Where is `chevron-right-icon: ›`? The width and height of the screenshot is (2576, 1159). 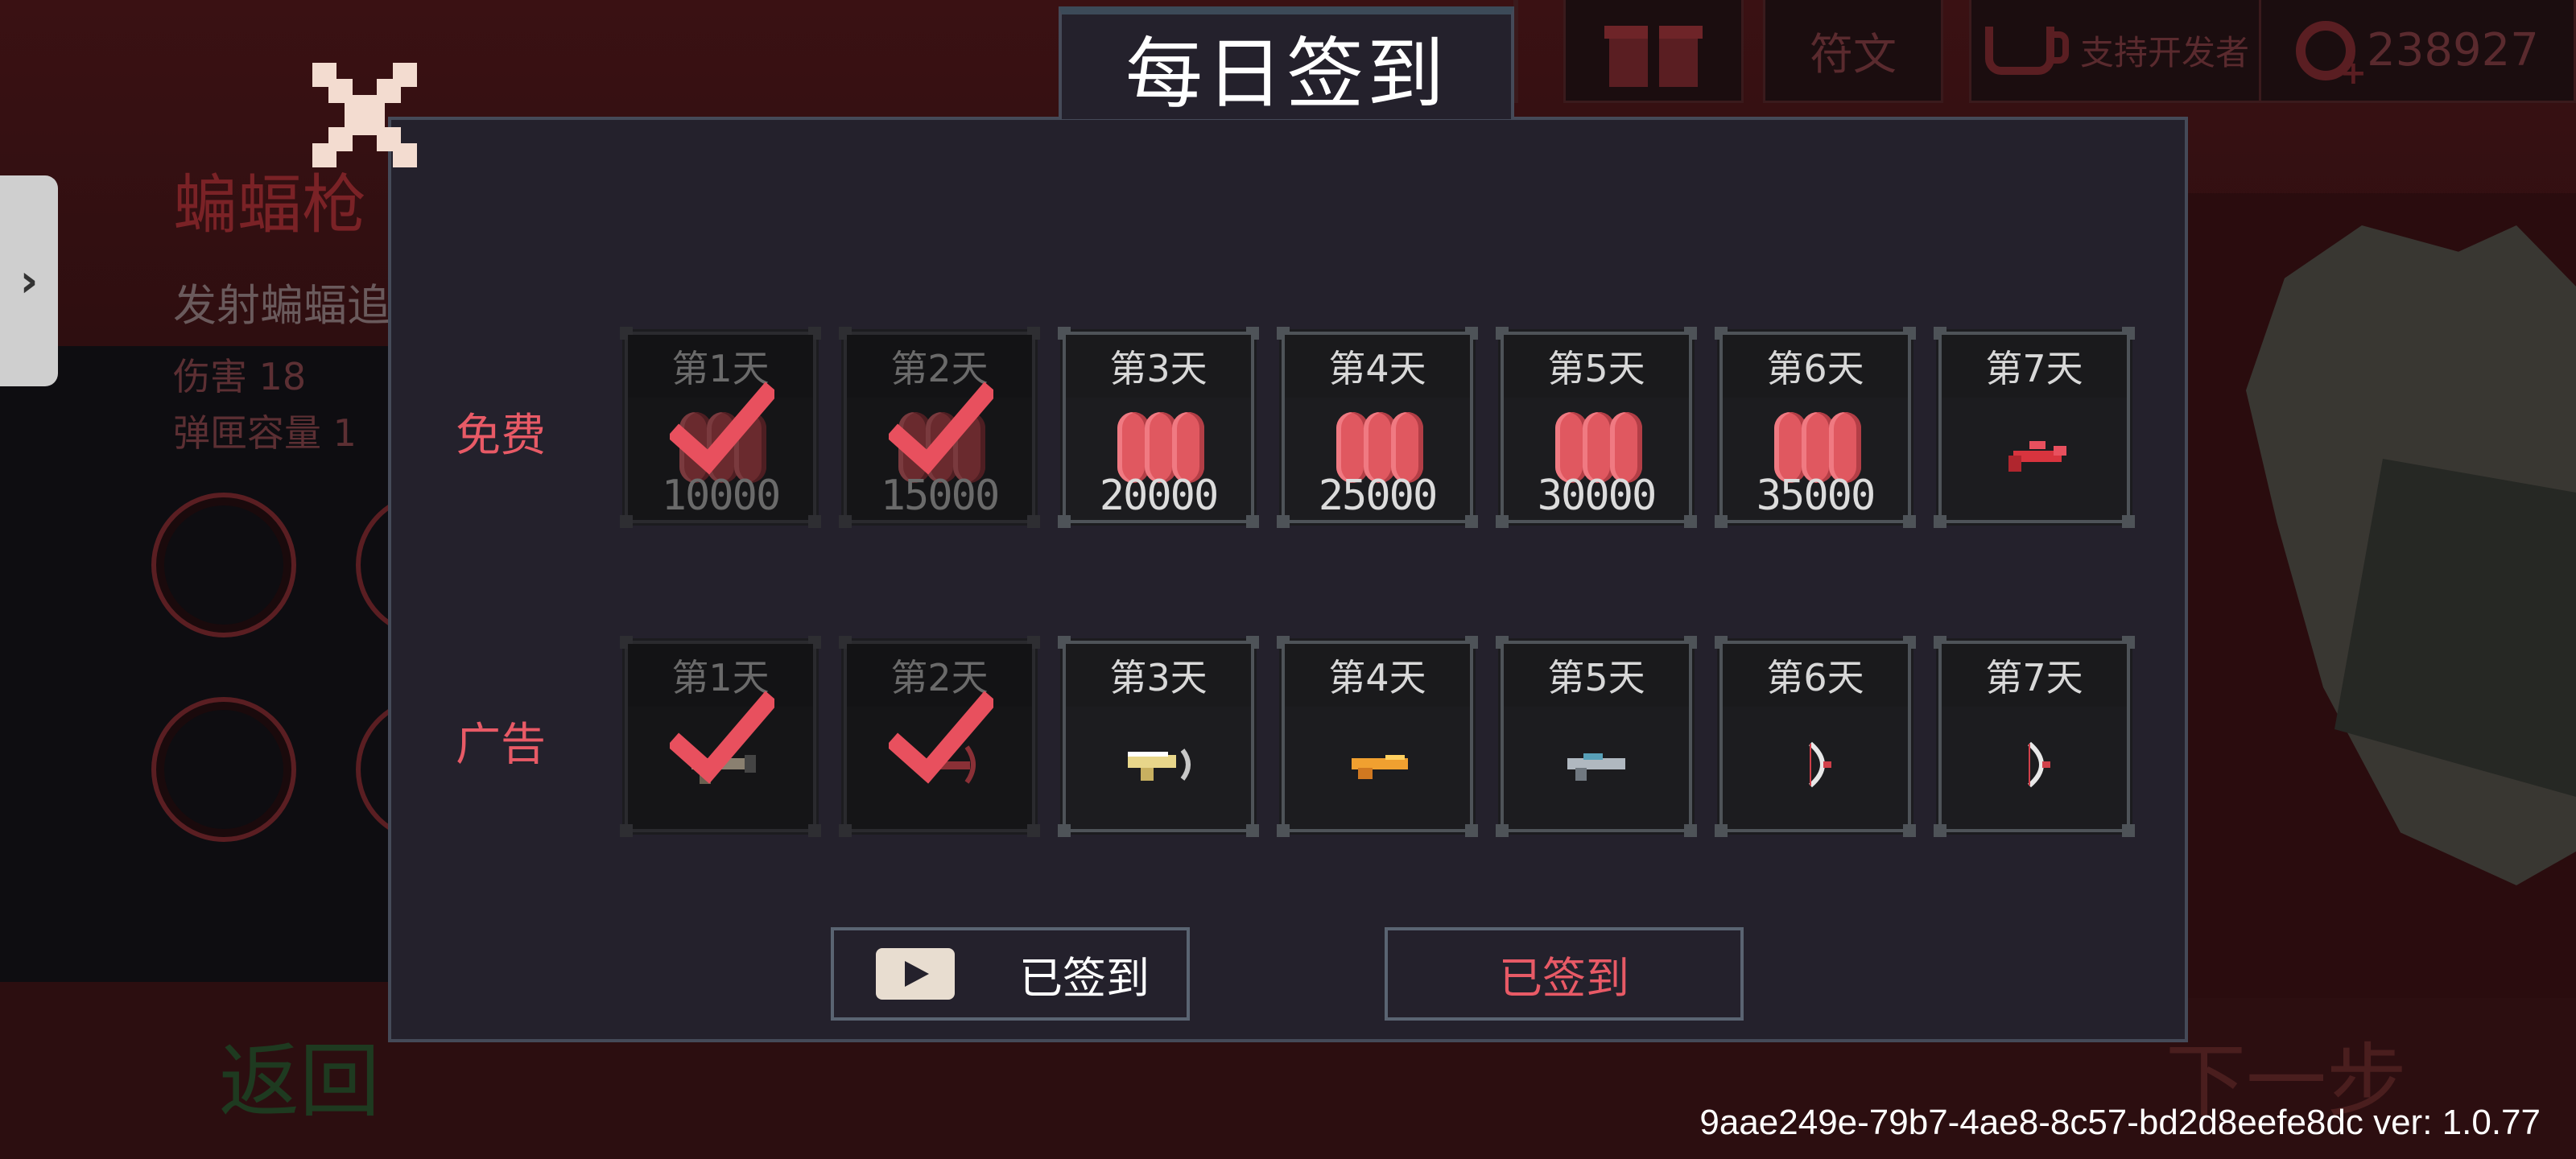
chevron-right-icon: › is located at coordinates (29, 280).